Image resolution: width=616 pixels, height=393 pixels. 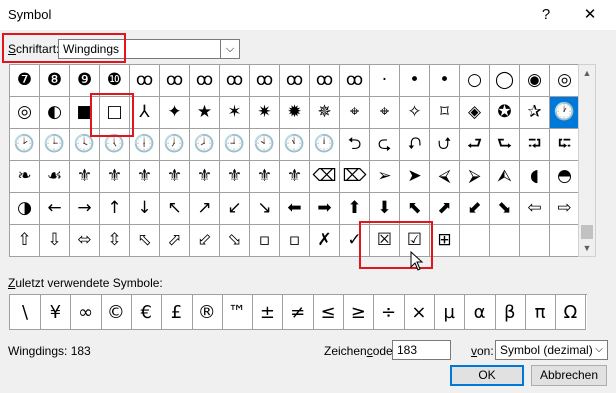 What do you see at coordinates (445, 241) in the screenshot?
I see `symbol-cell: ⊞` at bounding box center [445, 241].